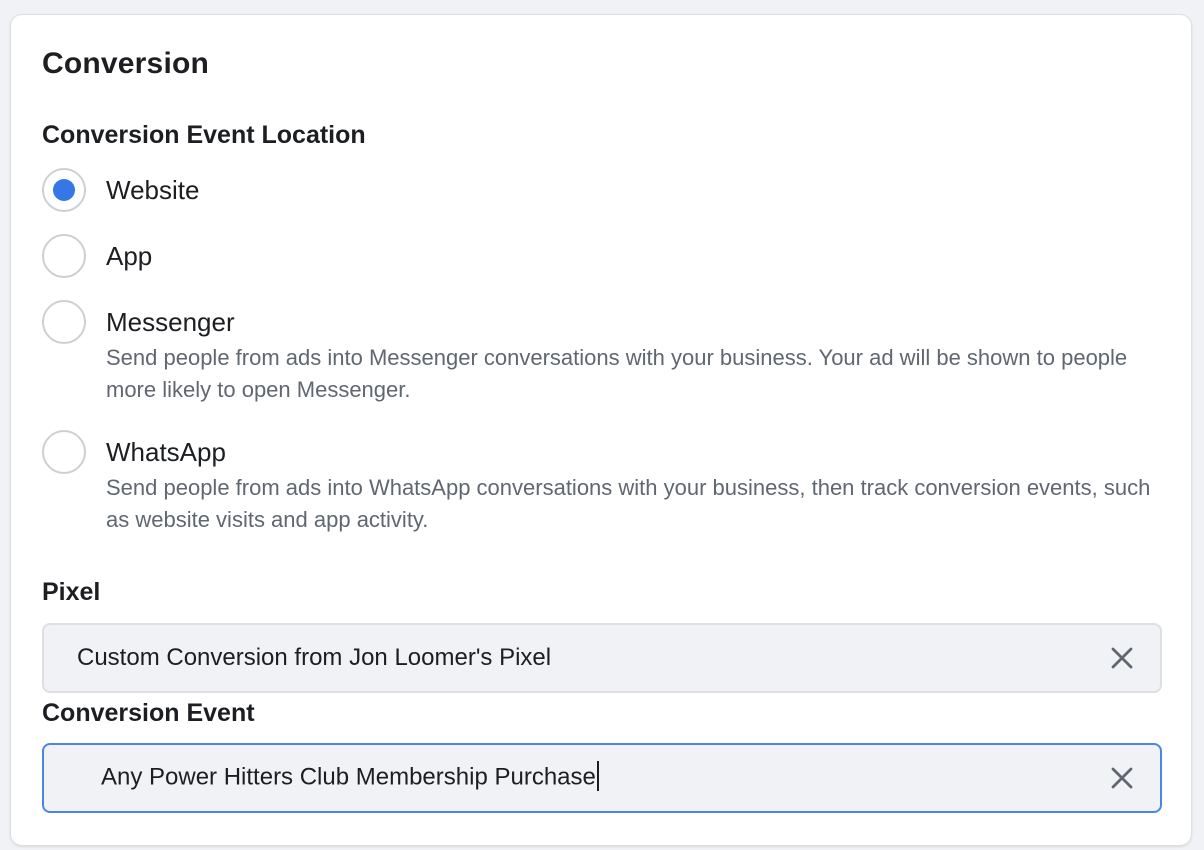 The width and height of the screenshot is (1204, 850). I want to click on radio-button-app, so click(64, 256).